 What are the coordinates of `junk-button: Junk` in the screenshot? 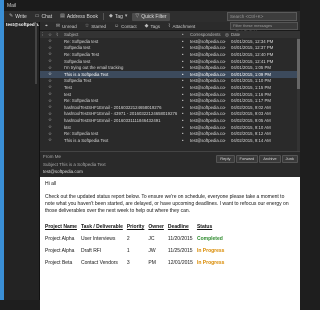 It's located at (289, 159).